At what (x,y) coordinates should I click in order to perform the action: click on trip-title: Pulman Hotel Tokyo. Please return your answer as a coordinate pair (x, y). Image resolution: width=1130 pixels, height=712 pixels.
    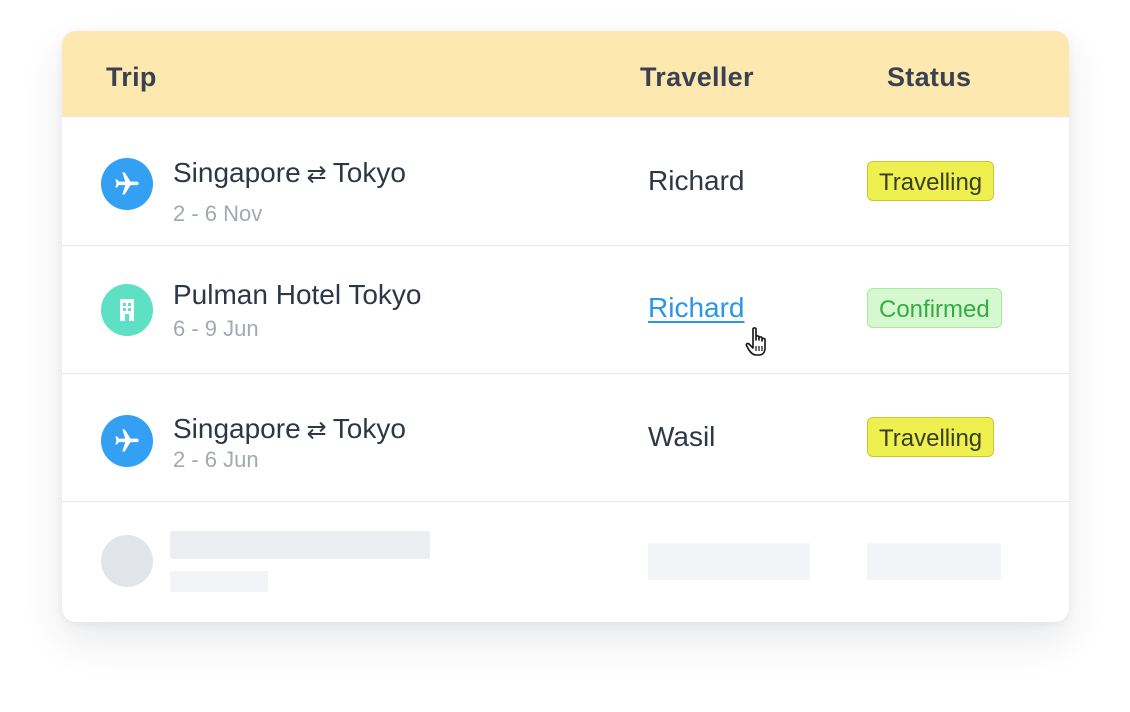
    Looking at the image, I should click on (297, 294).